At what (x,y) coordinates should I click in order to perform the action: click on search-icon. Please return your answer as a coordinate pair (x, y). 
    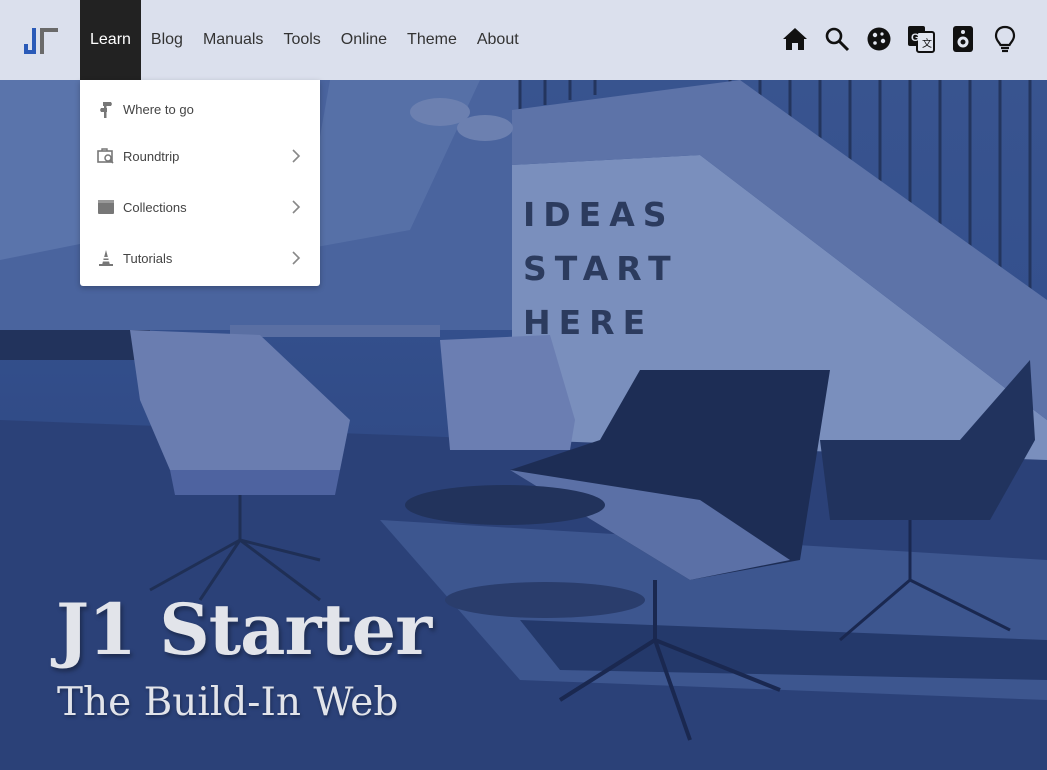
    Looking at the image, I should click on (837, 39).